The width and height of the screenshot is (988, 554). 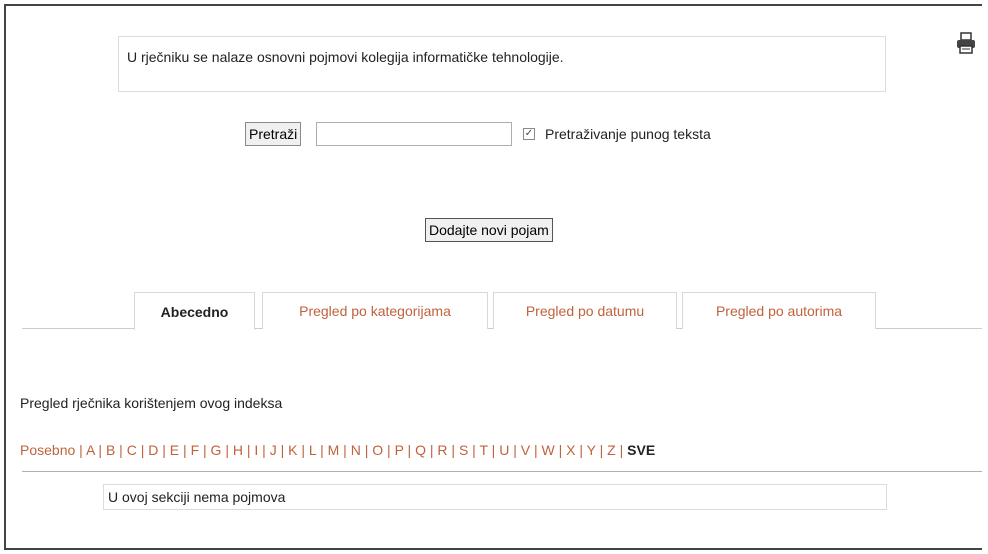 What do you see at coordinates (47, 450) in the screenshot?
I see `letter-link: Posebno` at bounding box center [47, 450].